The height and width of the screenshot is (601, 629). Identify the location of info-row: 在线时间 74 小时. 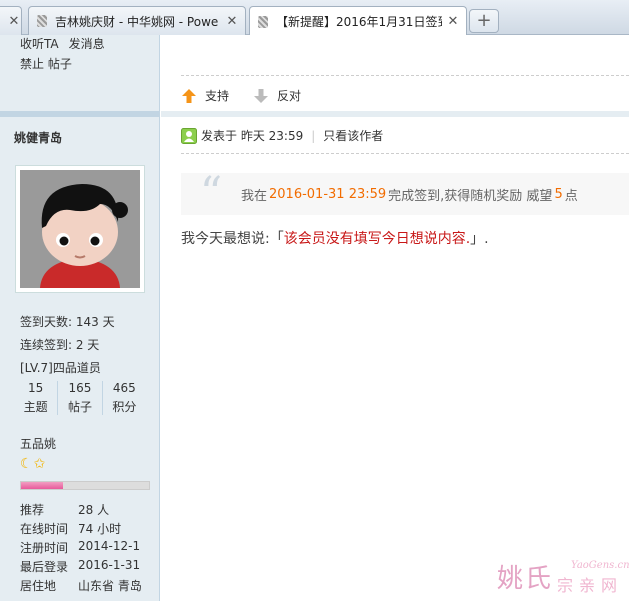
(81, 529).